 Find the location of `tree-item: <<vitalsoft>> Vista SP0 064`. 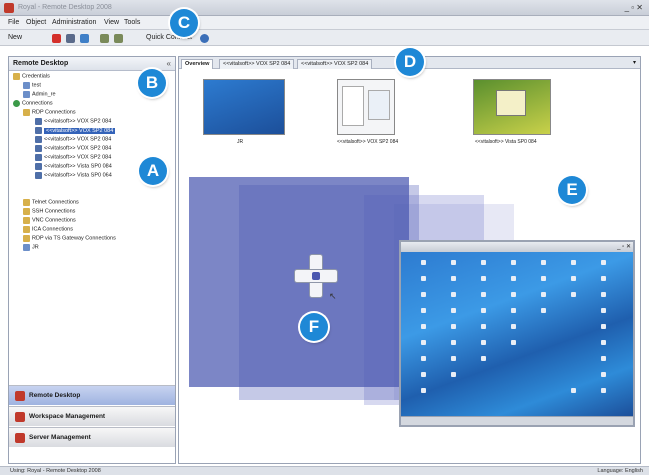

tree-item: <<vitalsoft>> Vista SP0 064 is located at coordinates (73, 176).